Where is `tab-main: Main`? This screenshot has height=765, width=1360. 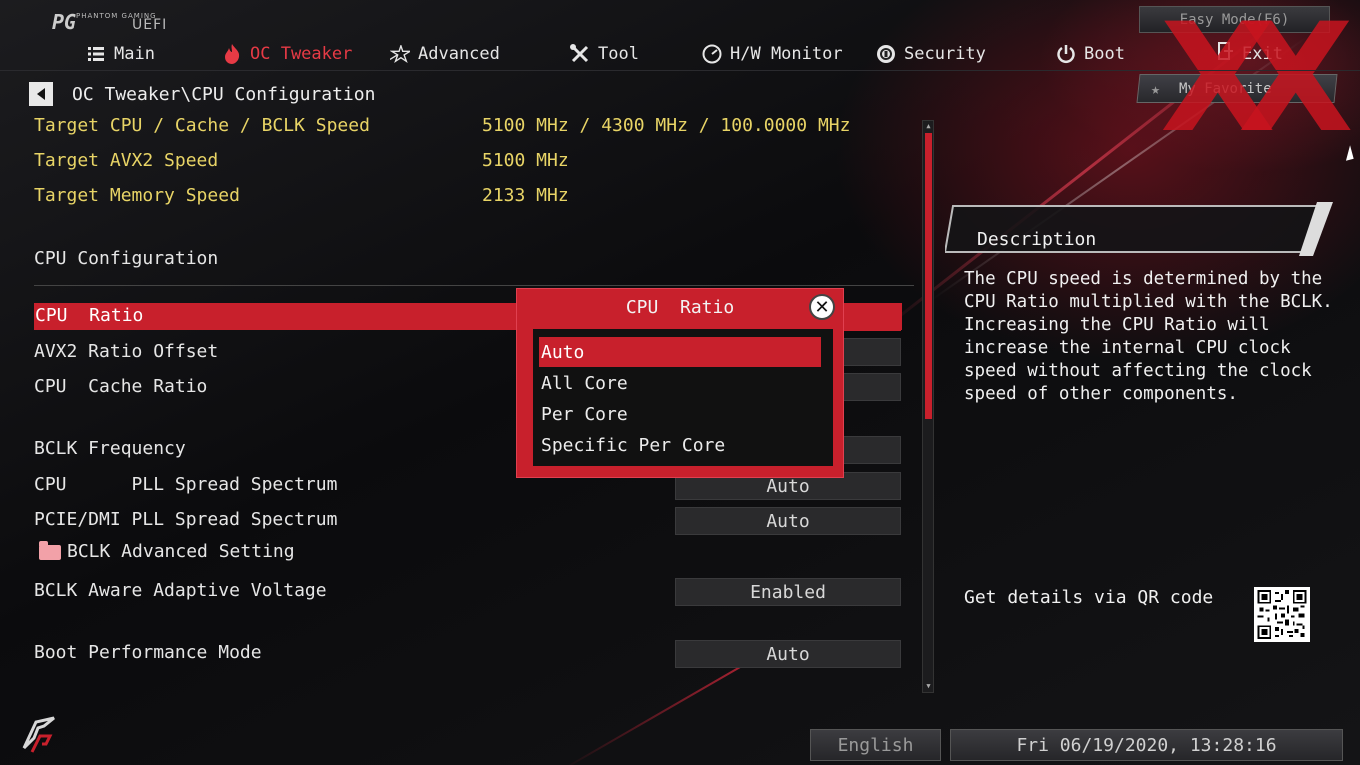 tab-main: Main is located at coordinates (120, 54).